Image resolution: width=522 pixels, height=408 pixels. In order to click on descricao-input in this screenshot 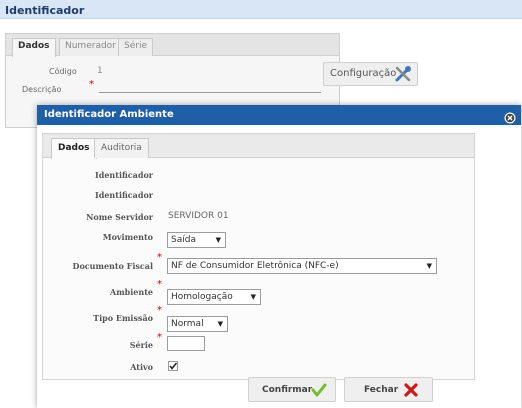, I will do `click(210, 92)`.